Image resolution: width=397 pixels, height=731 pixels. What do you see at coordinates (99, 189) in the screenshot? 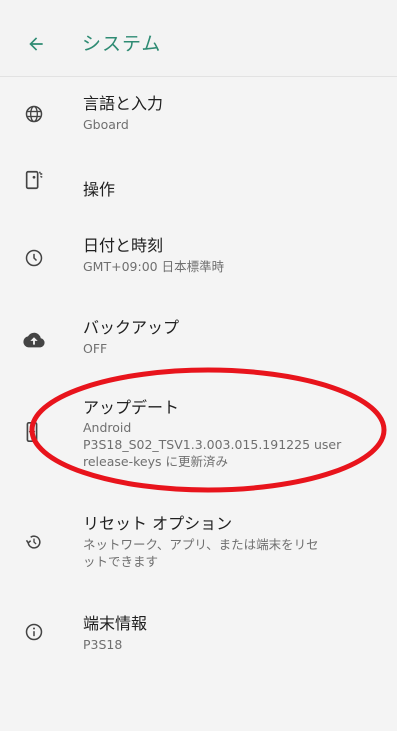
I see `settings-item-title: 操作` at bounding box center [99, 189].